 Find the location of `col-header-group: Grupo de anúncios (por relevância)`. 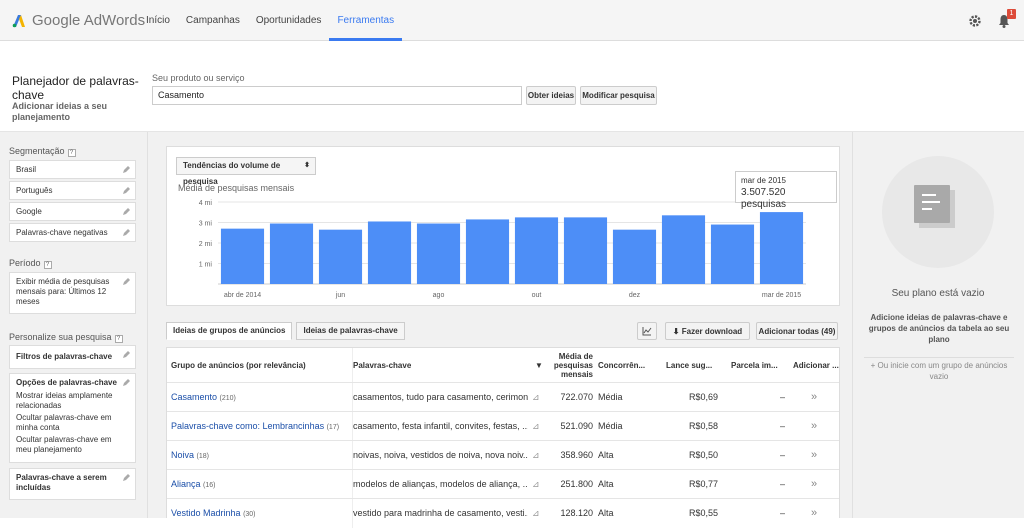

col-header-group: Grupo de anúncios (por relevância) is located at coordinates (258, 365).